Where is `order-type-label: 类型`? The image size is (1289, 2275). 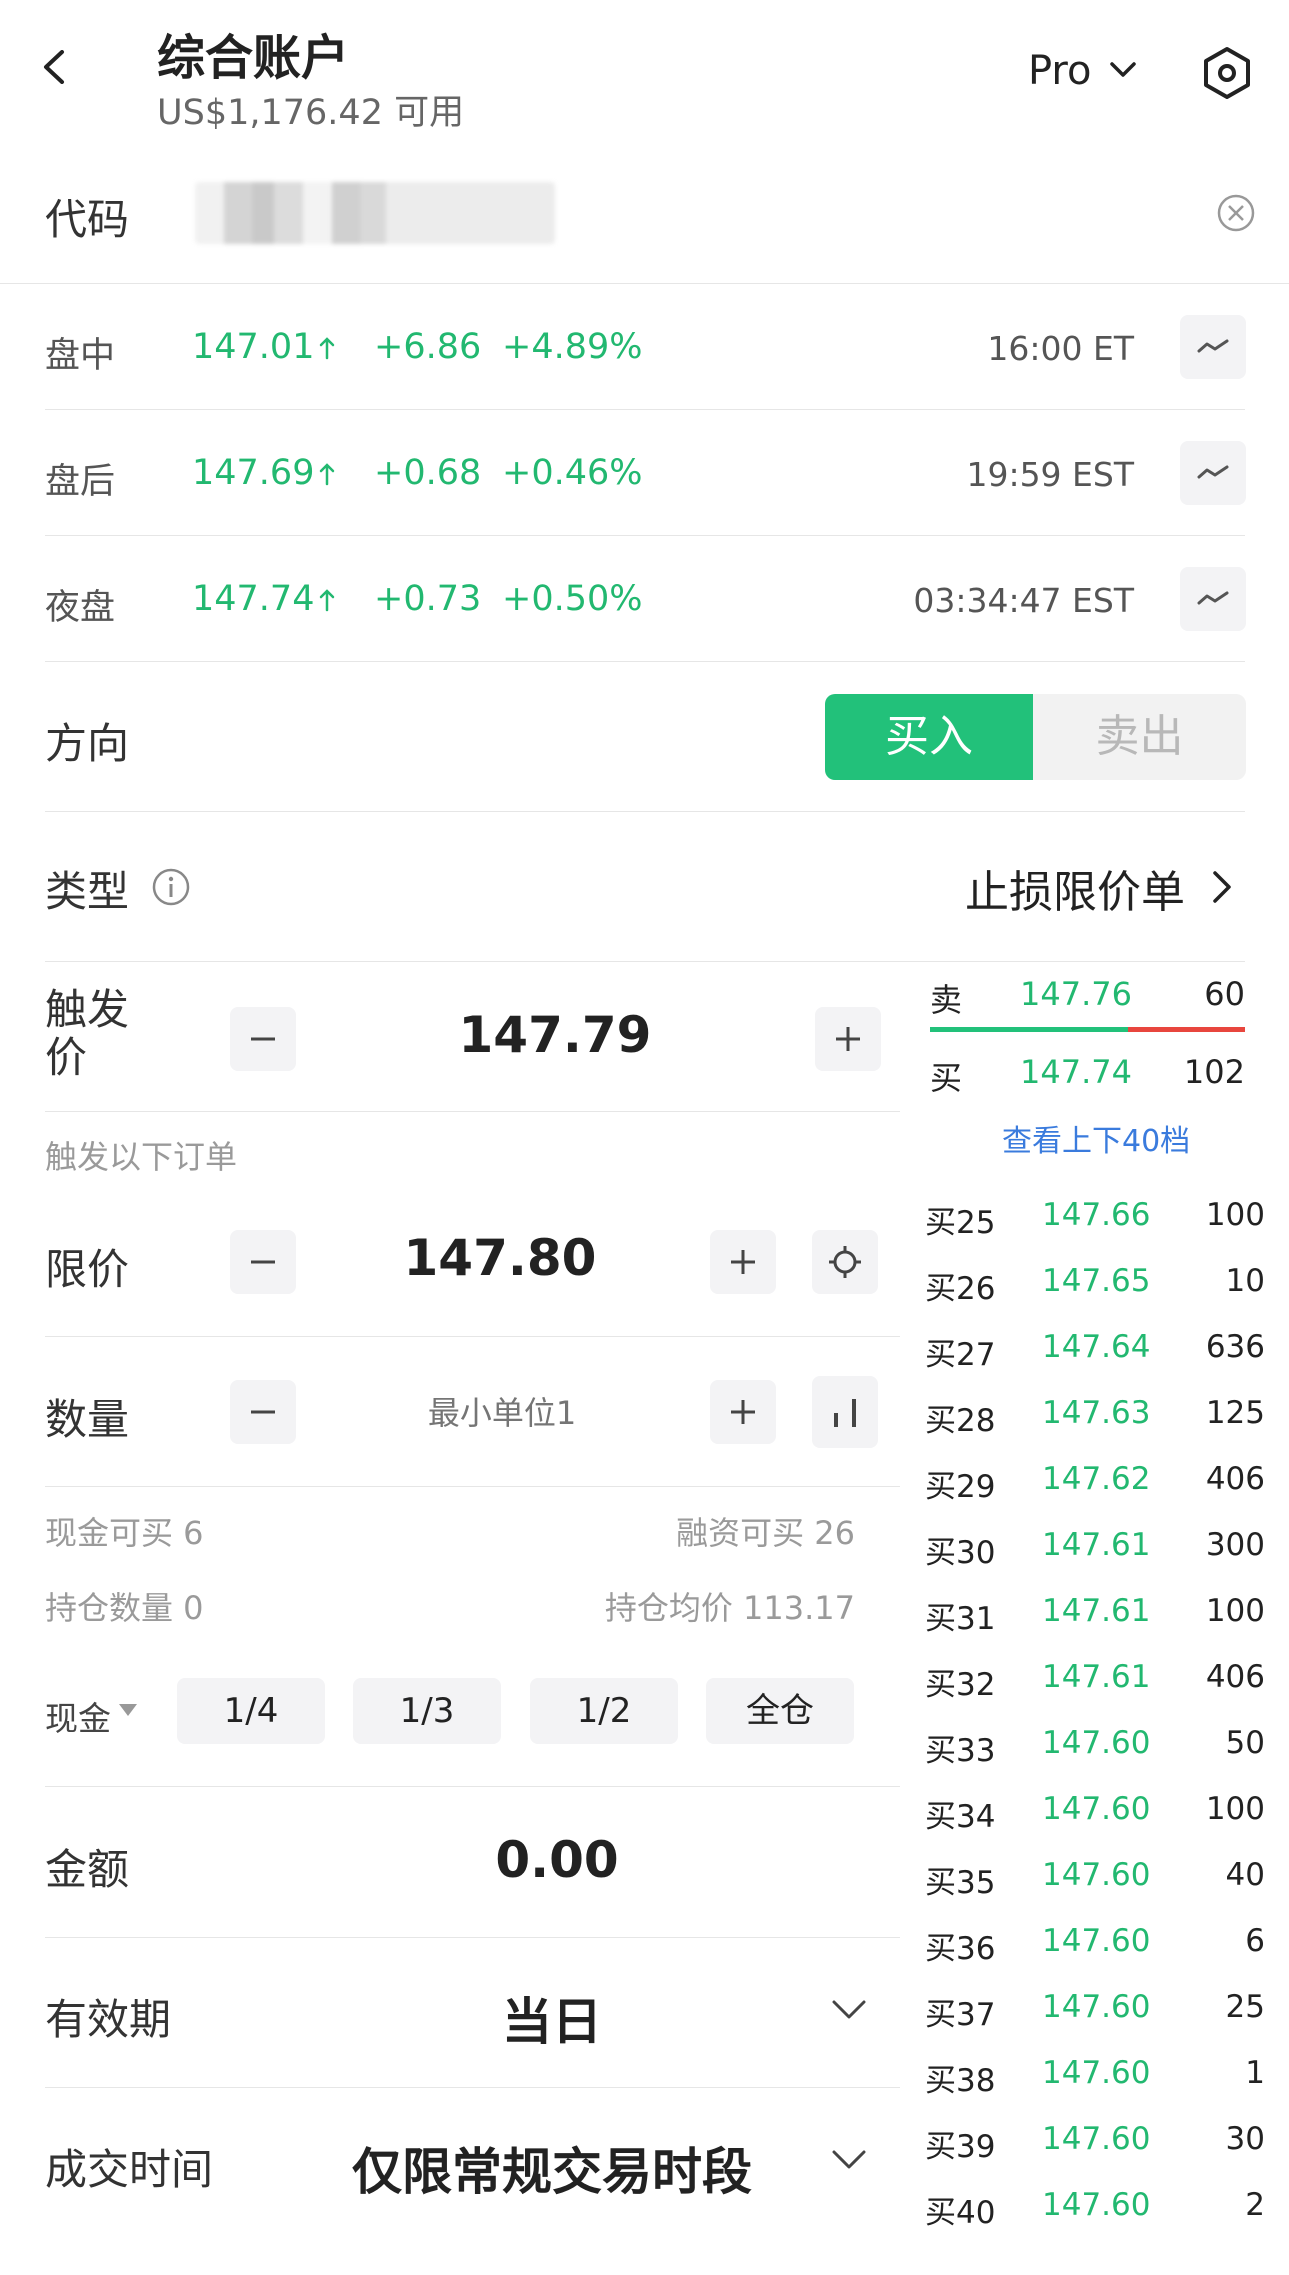 order-type-label: 类型 is located at coordinates (87, 891).